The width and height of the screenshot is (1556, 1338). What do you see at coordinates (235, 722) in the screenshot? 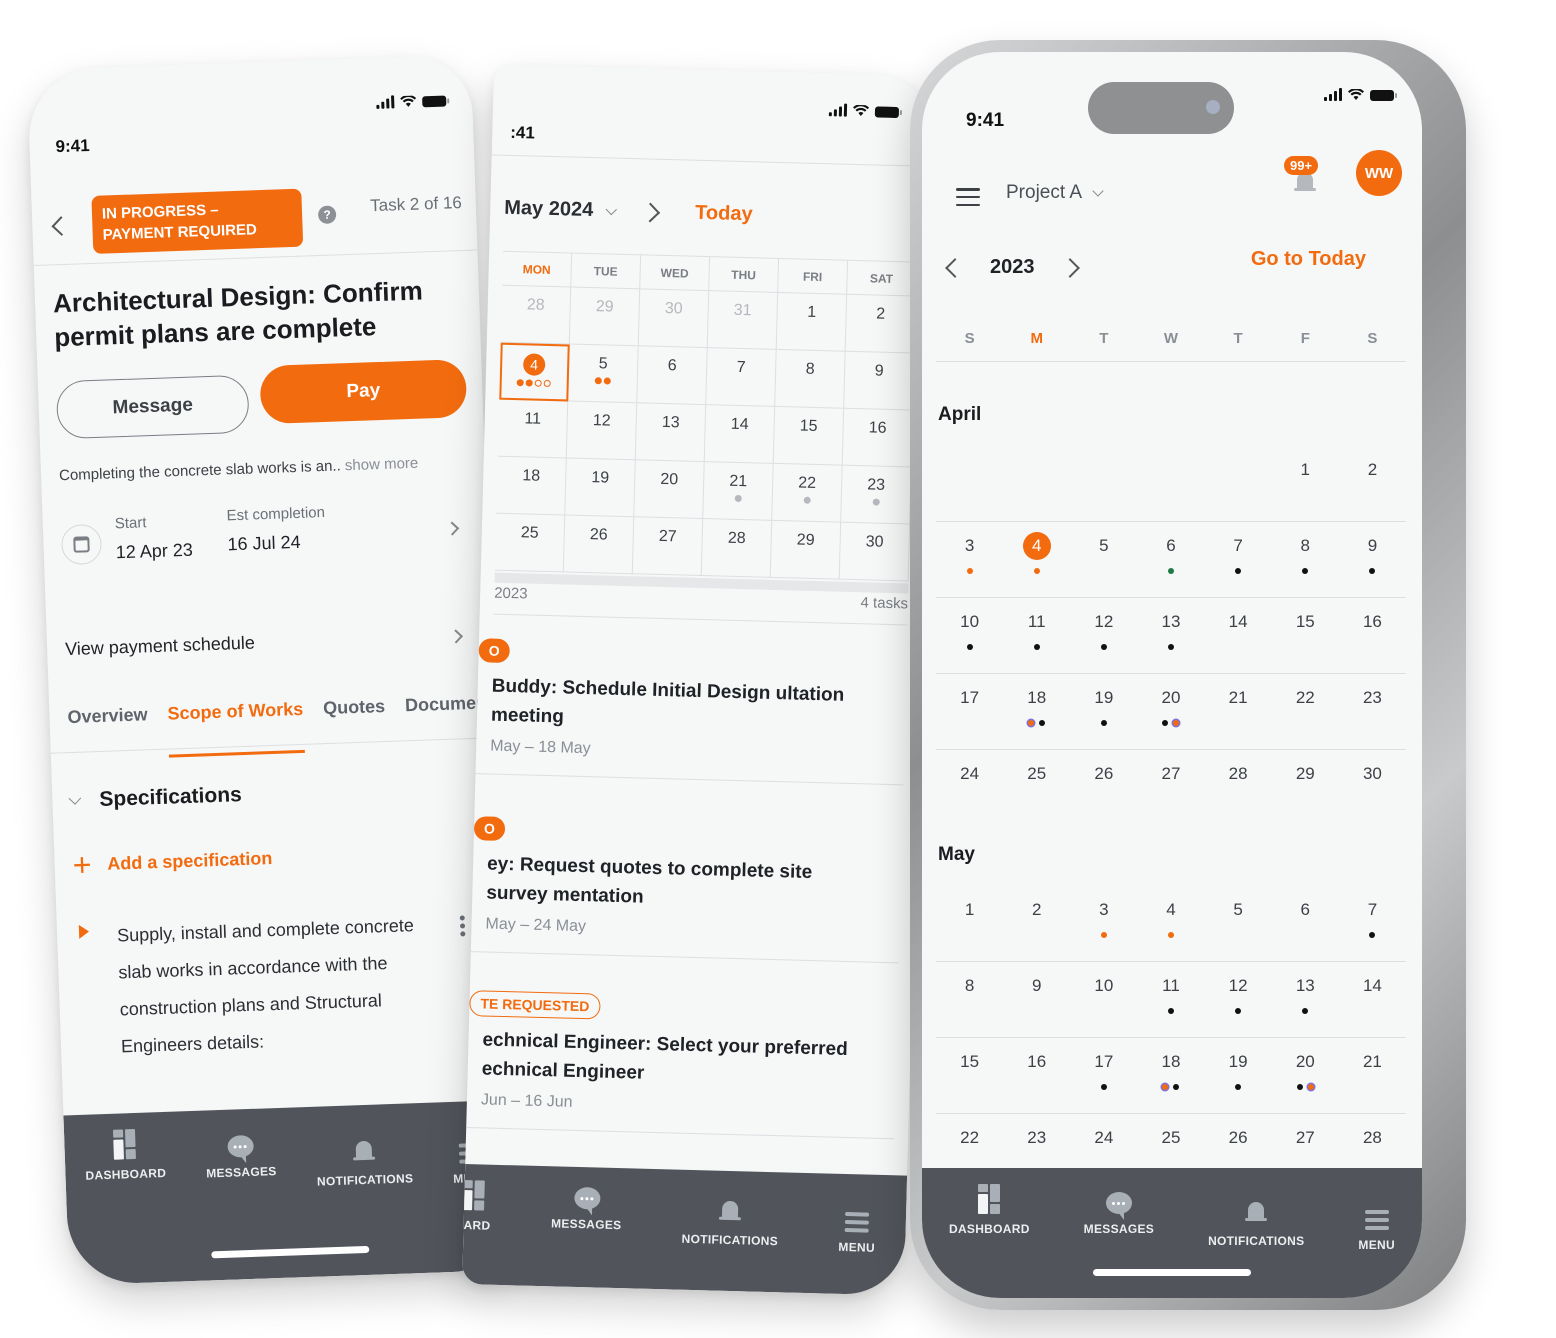
I see `tab-scope-of-works: Scope of Works` at bounding box center [235, 722].